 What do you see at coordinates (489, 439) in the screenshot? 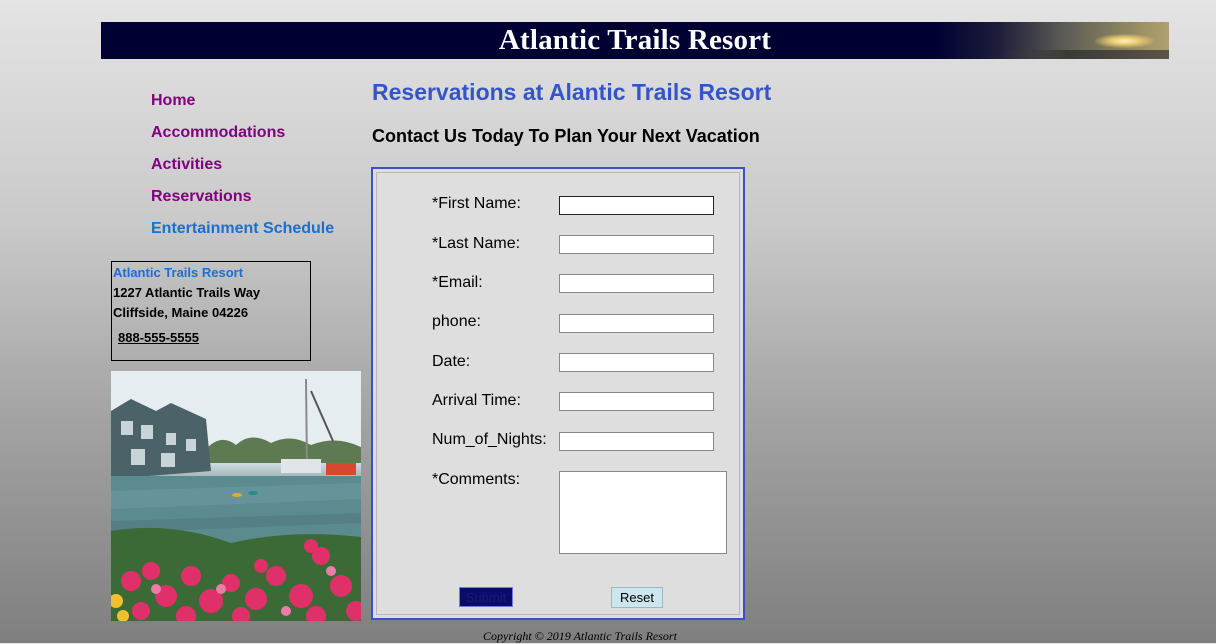
I see `num-of-nights-label: Num_of_Nights:` at bounding box center [489, 439].